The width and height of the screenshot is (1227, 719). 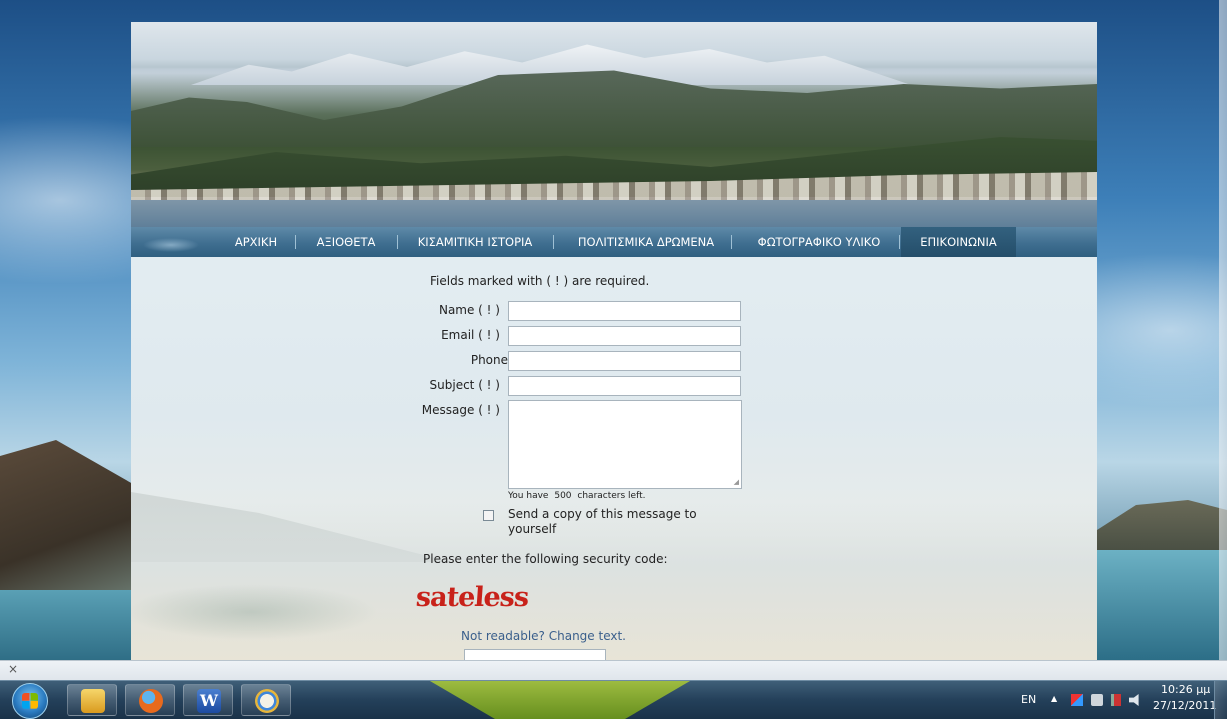 I want to click on action-center-flag-icon, so click(x=1077, y=700).